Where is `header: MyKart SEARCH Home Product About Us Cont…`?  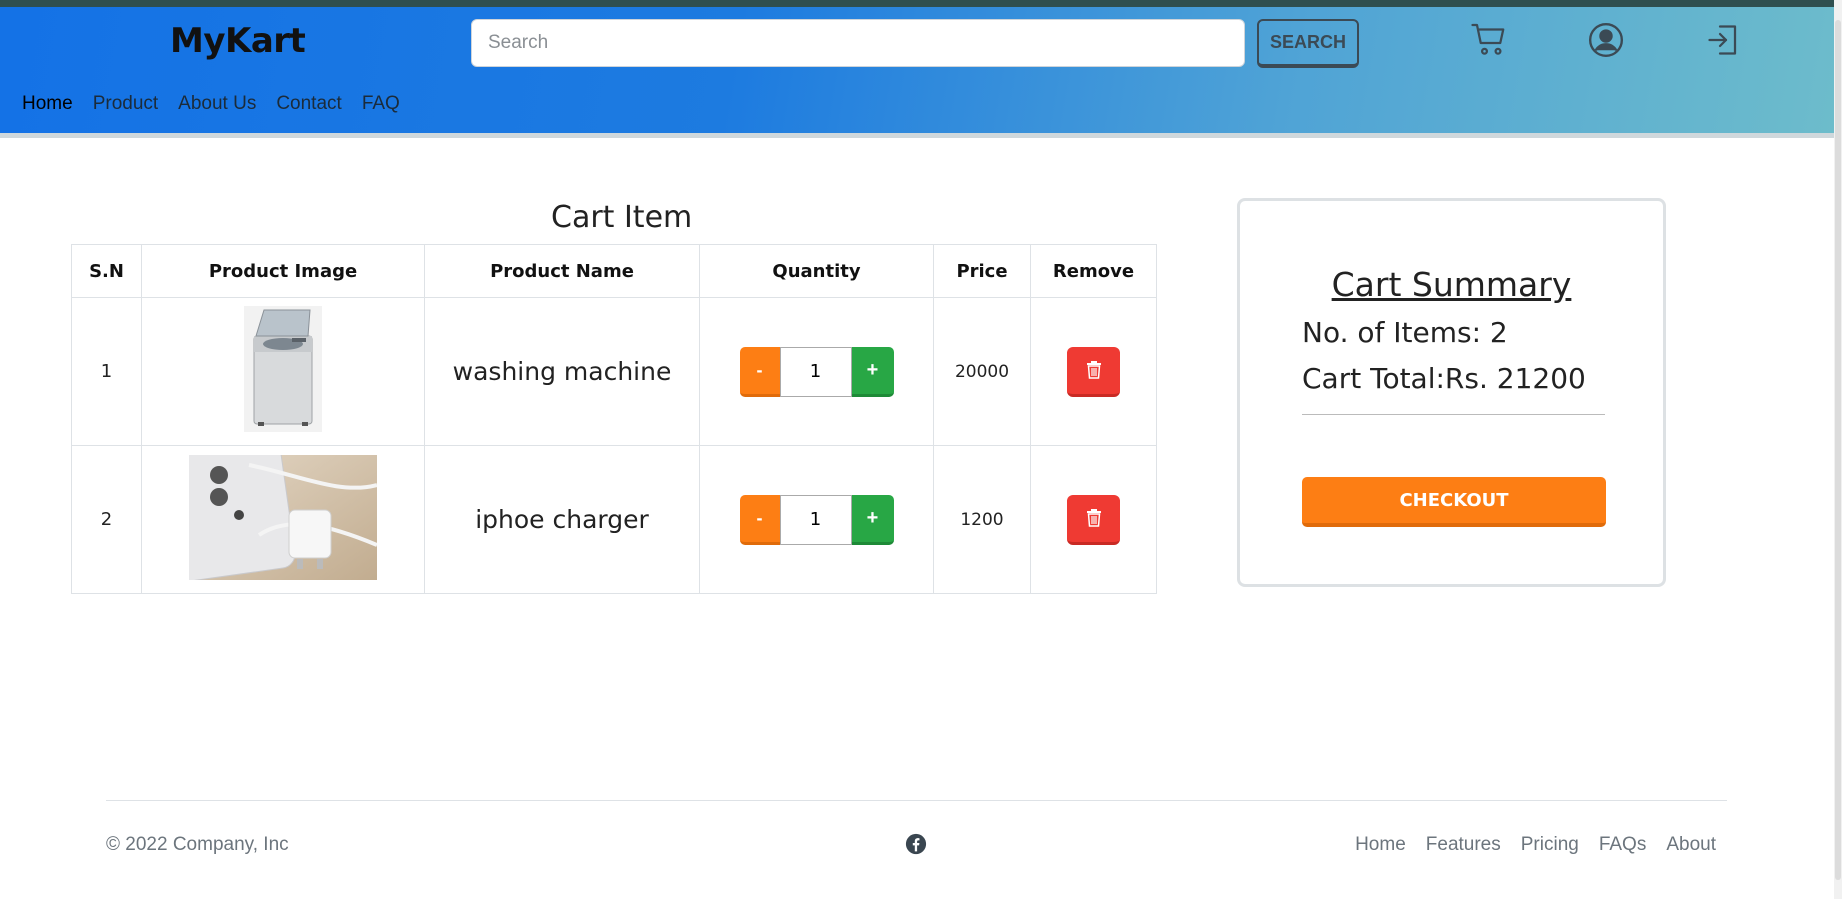
header: MyKart SEARCH Home Product About Us Cont… is located at coordinates (917, 70).